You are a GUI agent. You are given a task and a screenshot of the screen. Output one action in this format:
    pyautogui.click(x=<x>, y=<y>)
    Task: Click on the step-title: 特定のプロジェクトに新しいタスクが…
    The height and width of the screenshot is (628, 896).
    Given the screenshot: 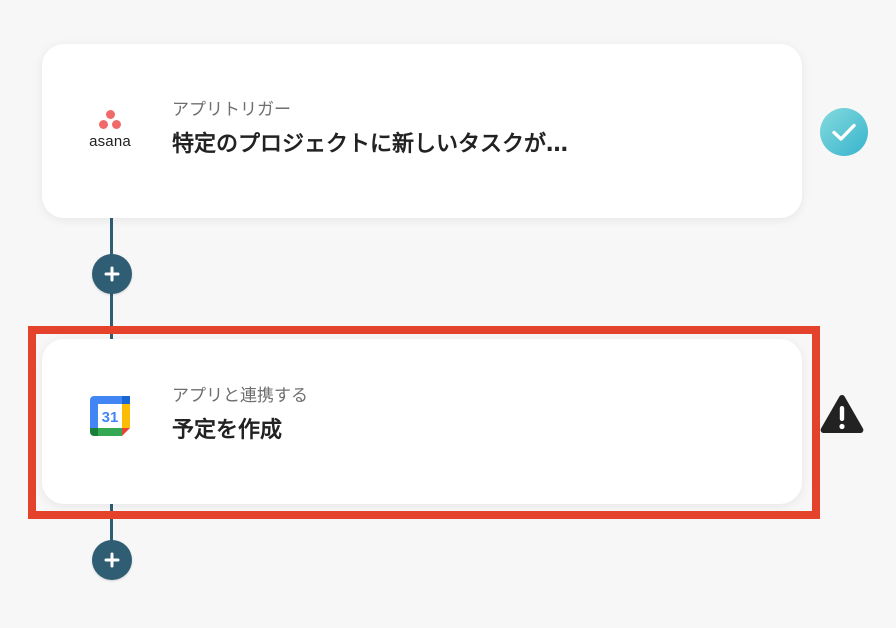 What is the action you would take?
    pyautogui.click(x=370, y=144)
    